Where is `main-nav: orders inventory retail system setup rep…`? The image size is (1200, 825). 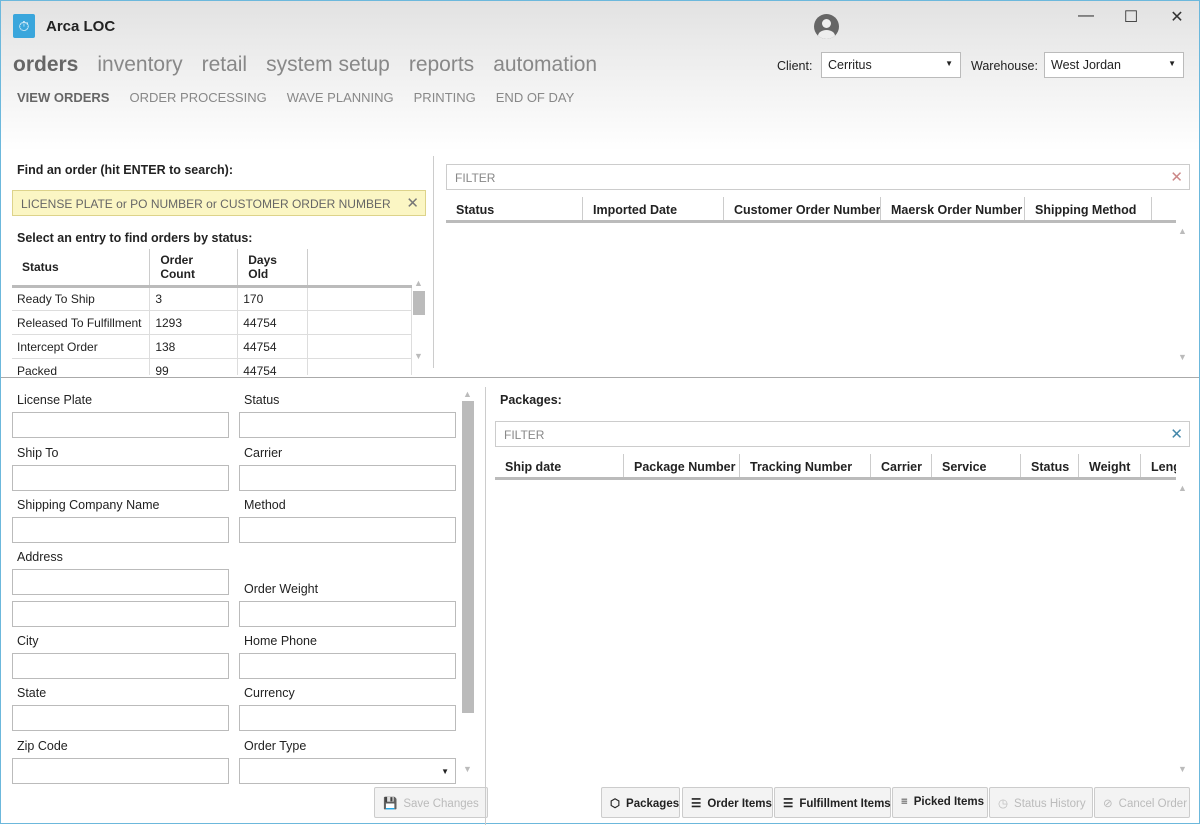 main-nav: orders inventory retail system setup rep… is located at coordinates (305, 65).